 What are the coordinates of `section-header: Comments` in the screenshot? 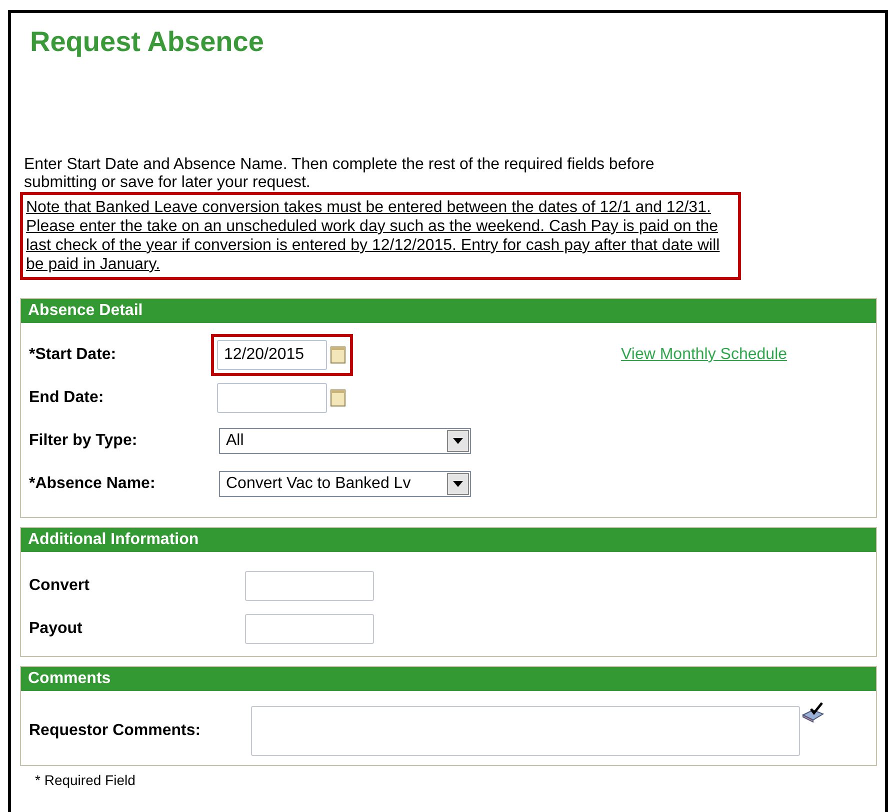 It's located at (448, 679).